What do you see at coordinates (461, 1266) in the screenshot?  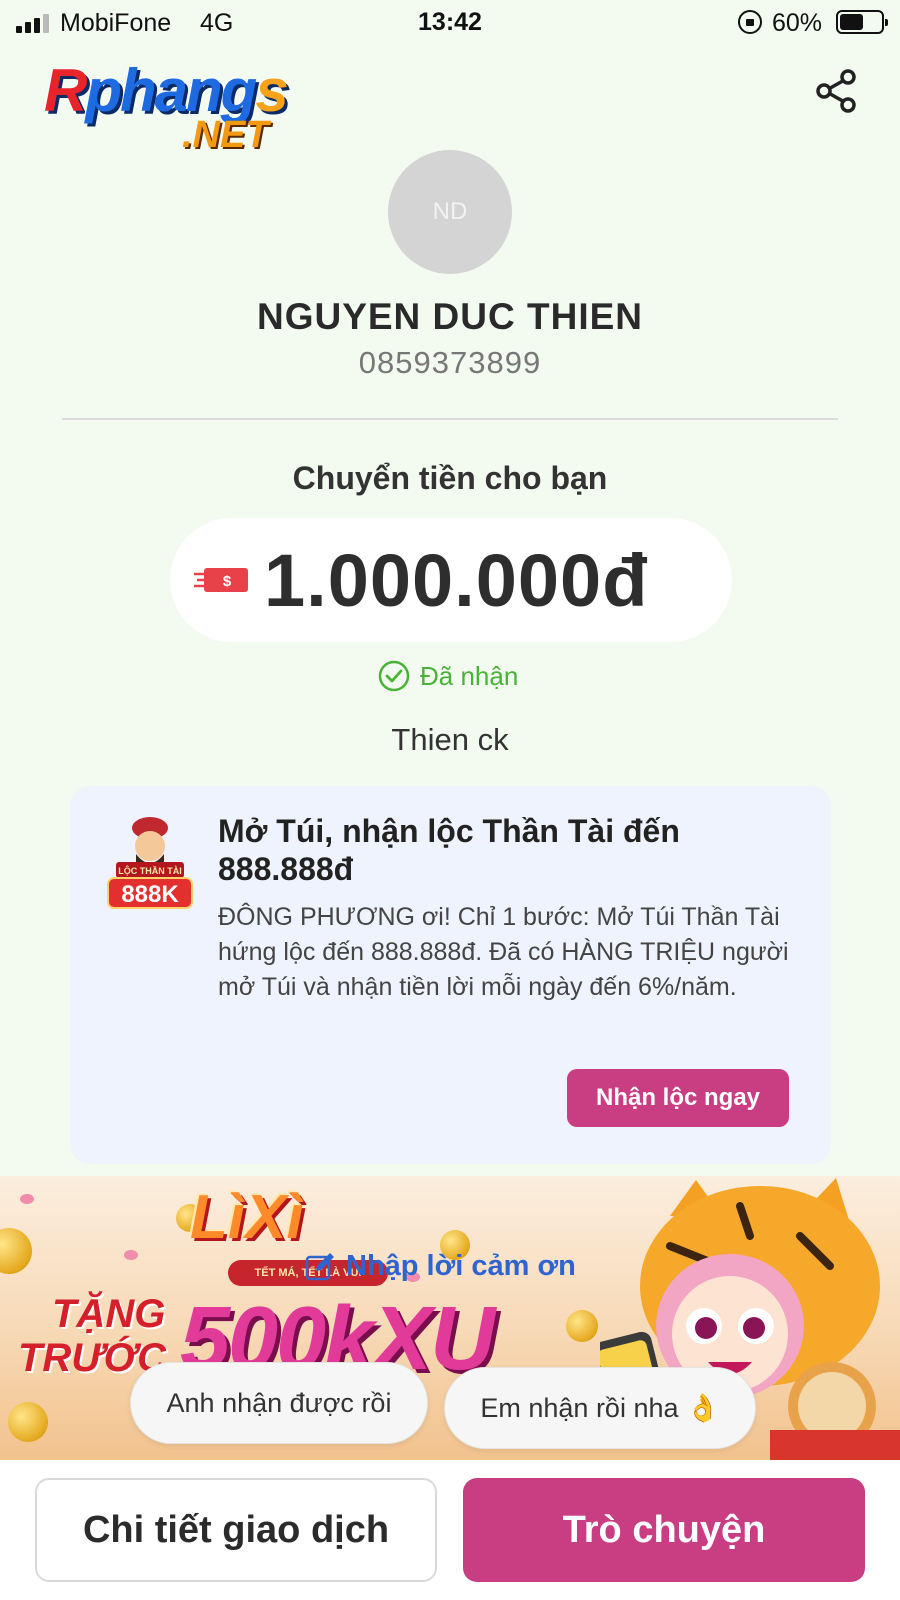 I see `add-thank-you-text: Nhập lời cảm ơn` at bounding box center [461, 1266].